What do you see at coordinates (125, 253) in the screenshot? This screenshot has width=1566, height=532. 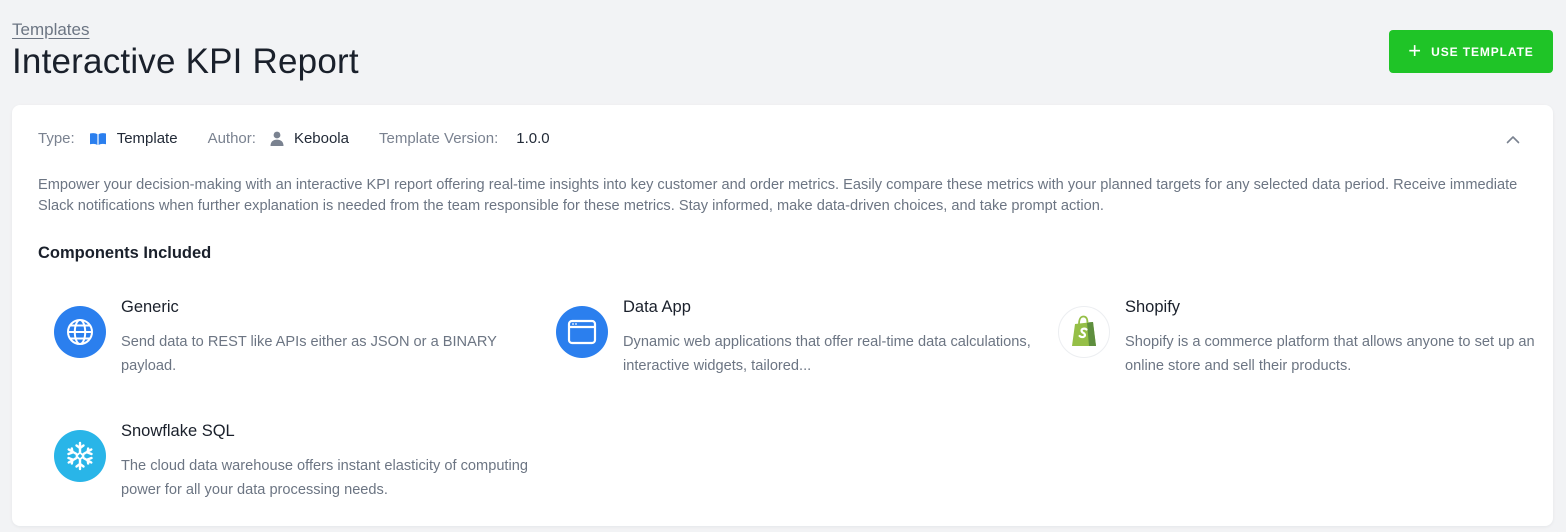 I see `components-heading: Components Included` at bounding box center [125, 253].